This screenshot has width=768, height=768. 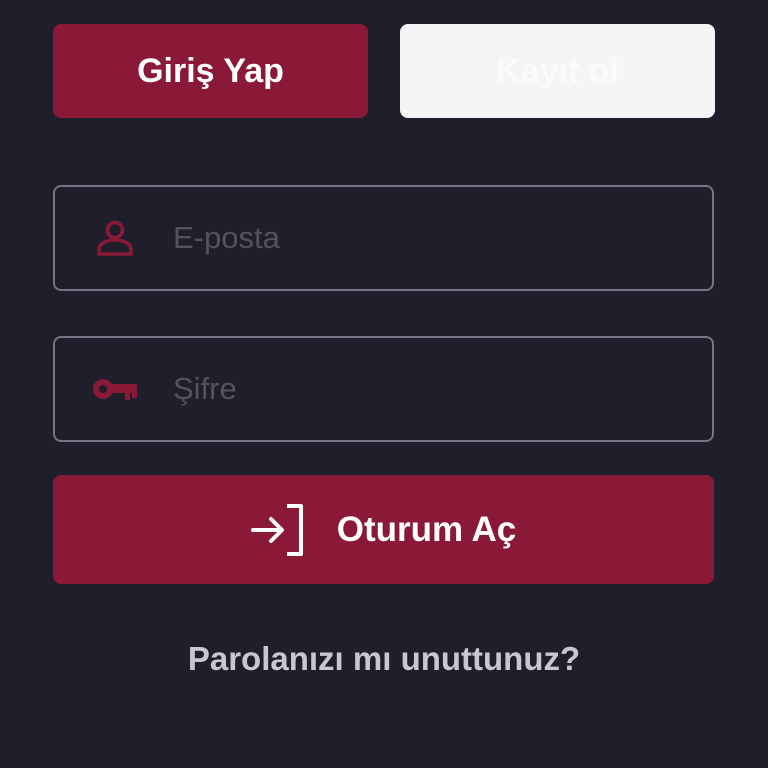 I want to click on password-field-container, so click(x=383, y=389).